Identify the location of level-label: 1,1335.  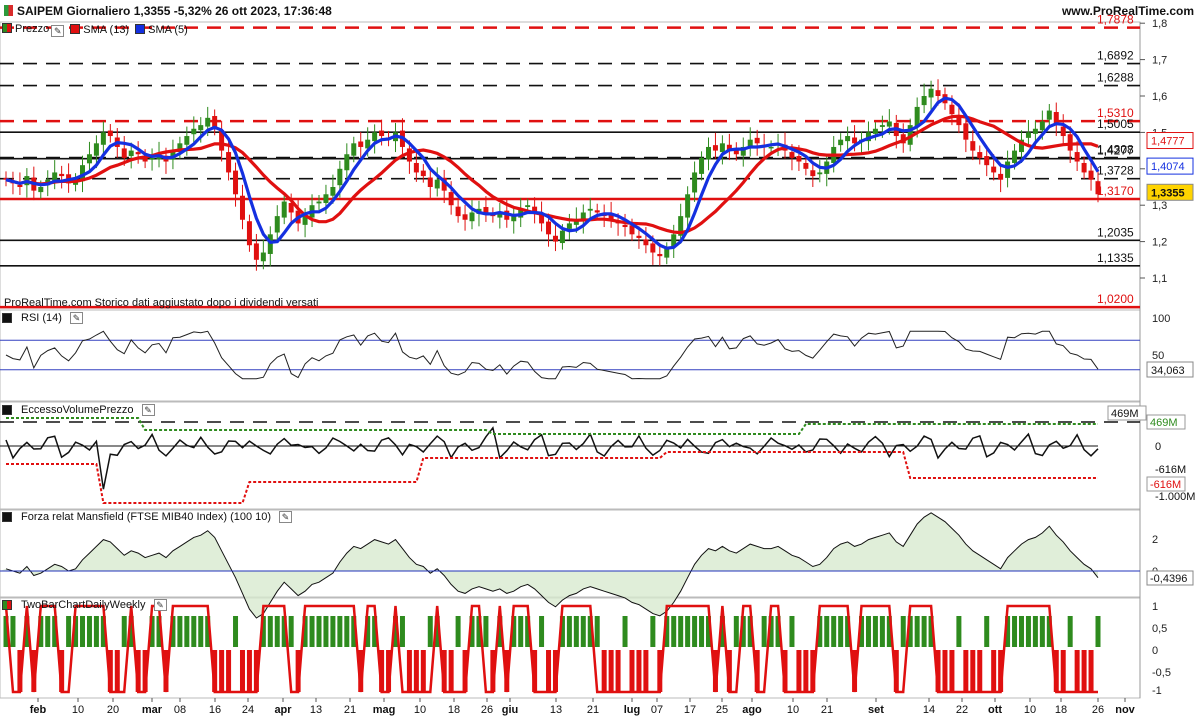
(1115, 258).